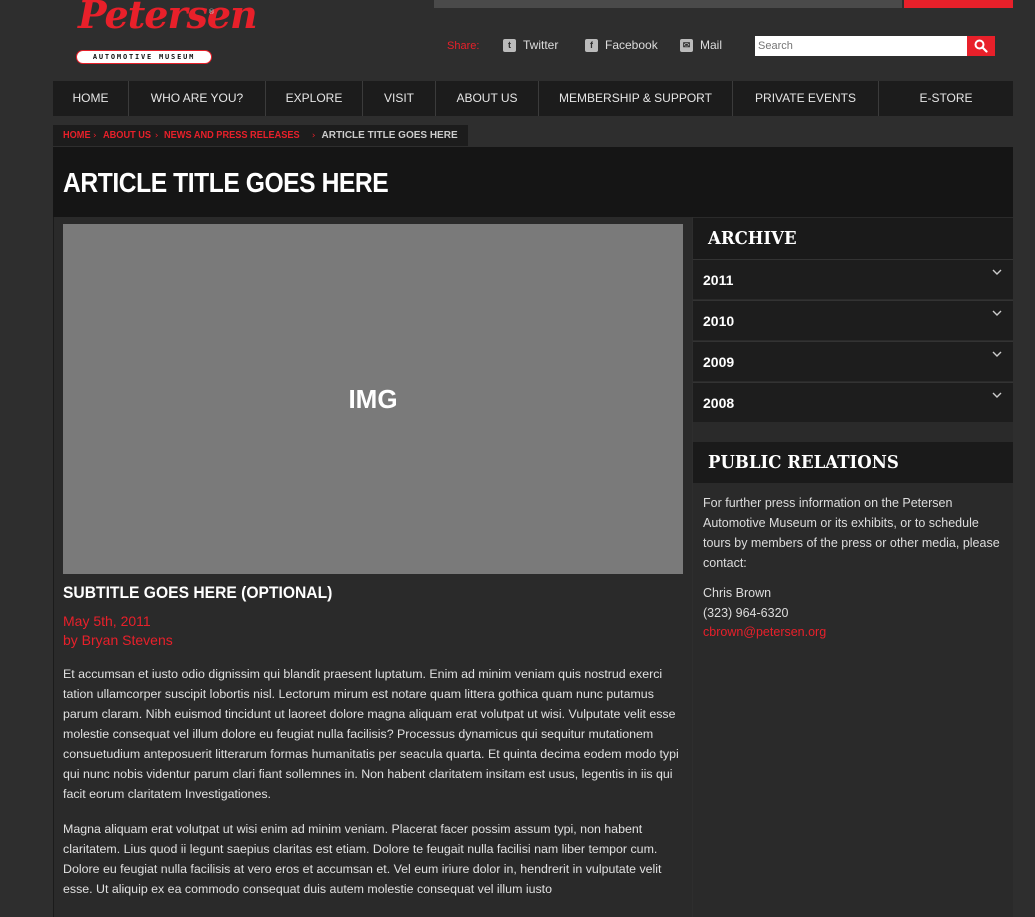 The image size is (1035, 917). What do you see at coordinates (314, 98) in the screenshot?
I see `nav-item-explore: EXPLORE` at bounding box center [314, 98].